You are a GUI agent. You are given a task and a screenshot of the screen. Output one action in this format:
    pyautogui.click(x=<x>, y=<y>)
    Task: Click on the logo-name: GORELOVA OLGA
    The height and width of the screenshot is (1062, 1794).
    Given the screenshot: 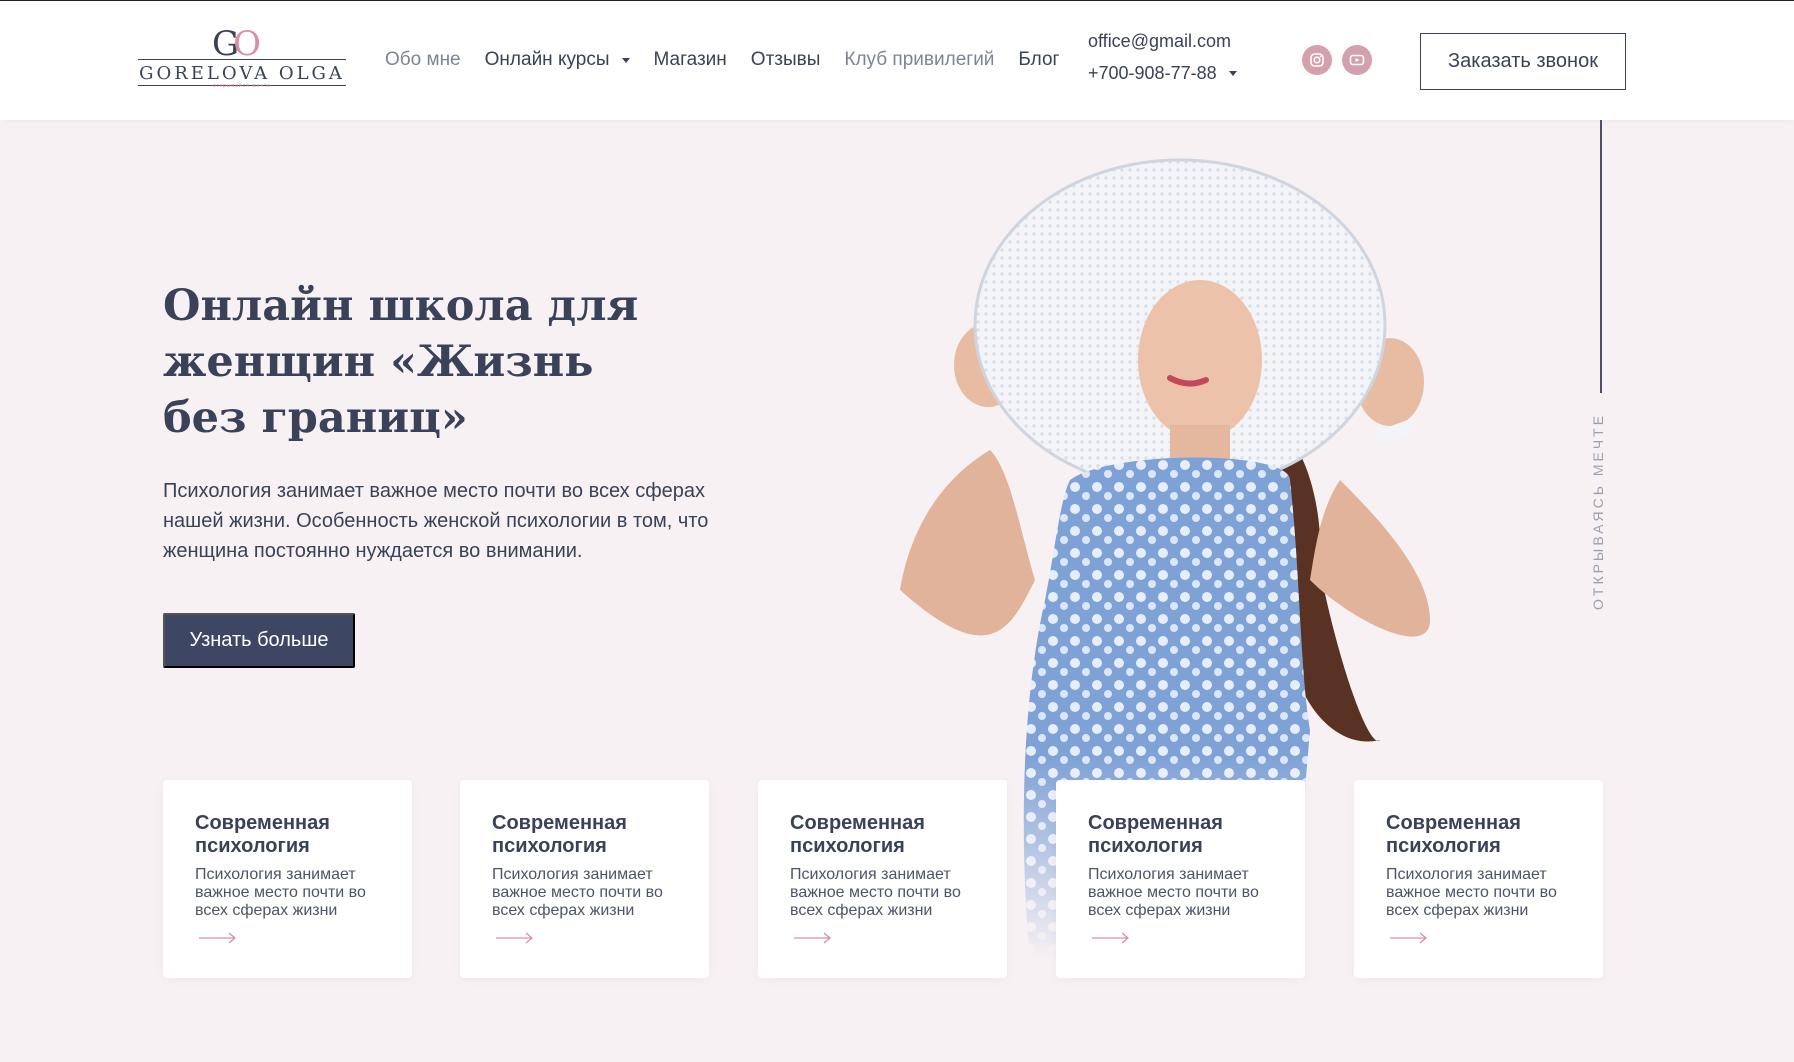 What is the action you would take?
    pyautogui.click(x=242, y=73)
    